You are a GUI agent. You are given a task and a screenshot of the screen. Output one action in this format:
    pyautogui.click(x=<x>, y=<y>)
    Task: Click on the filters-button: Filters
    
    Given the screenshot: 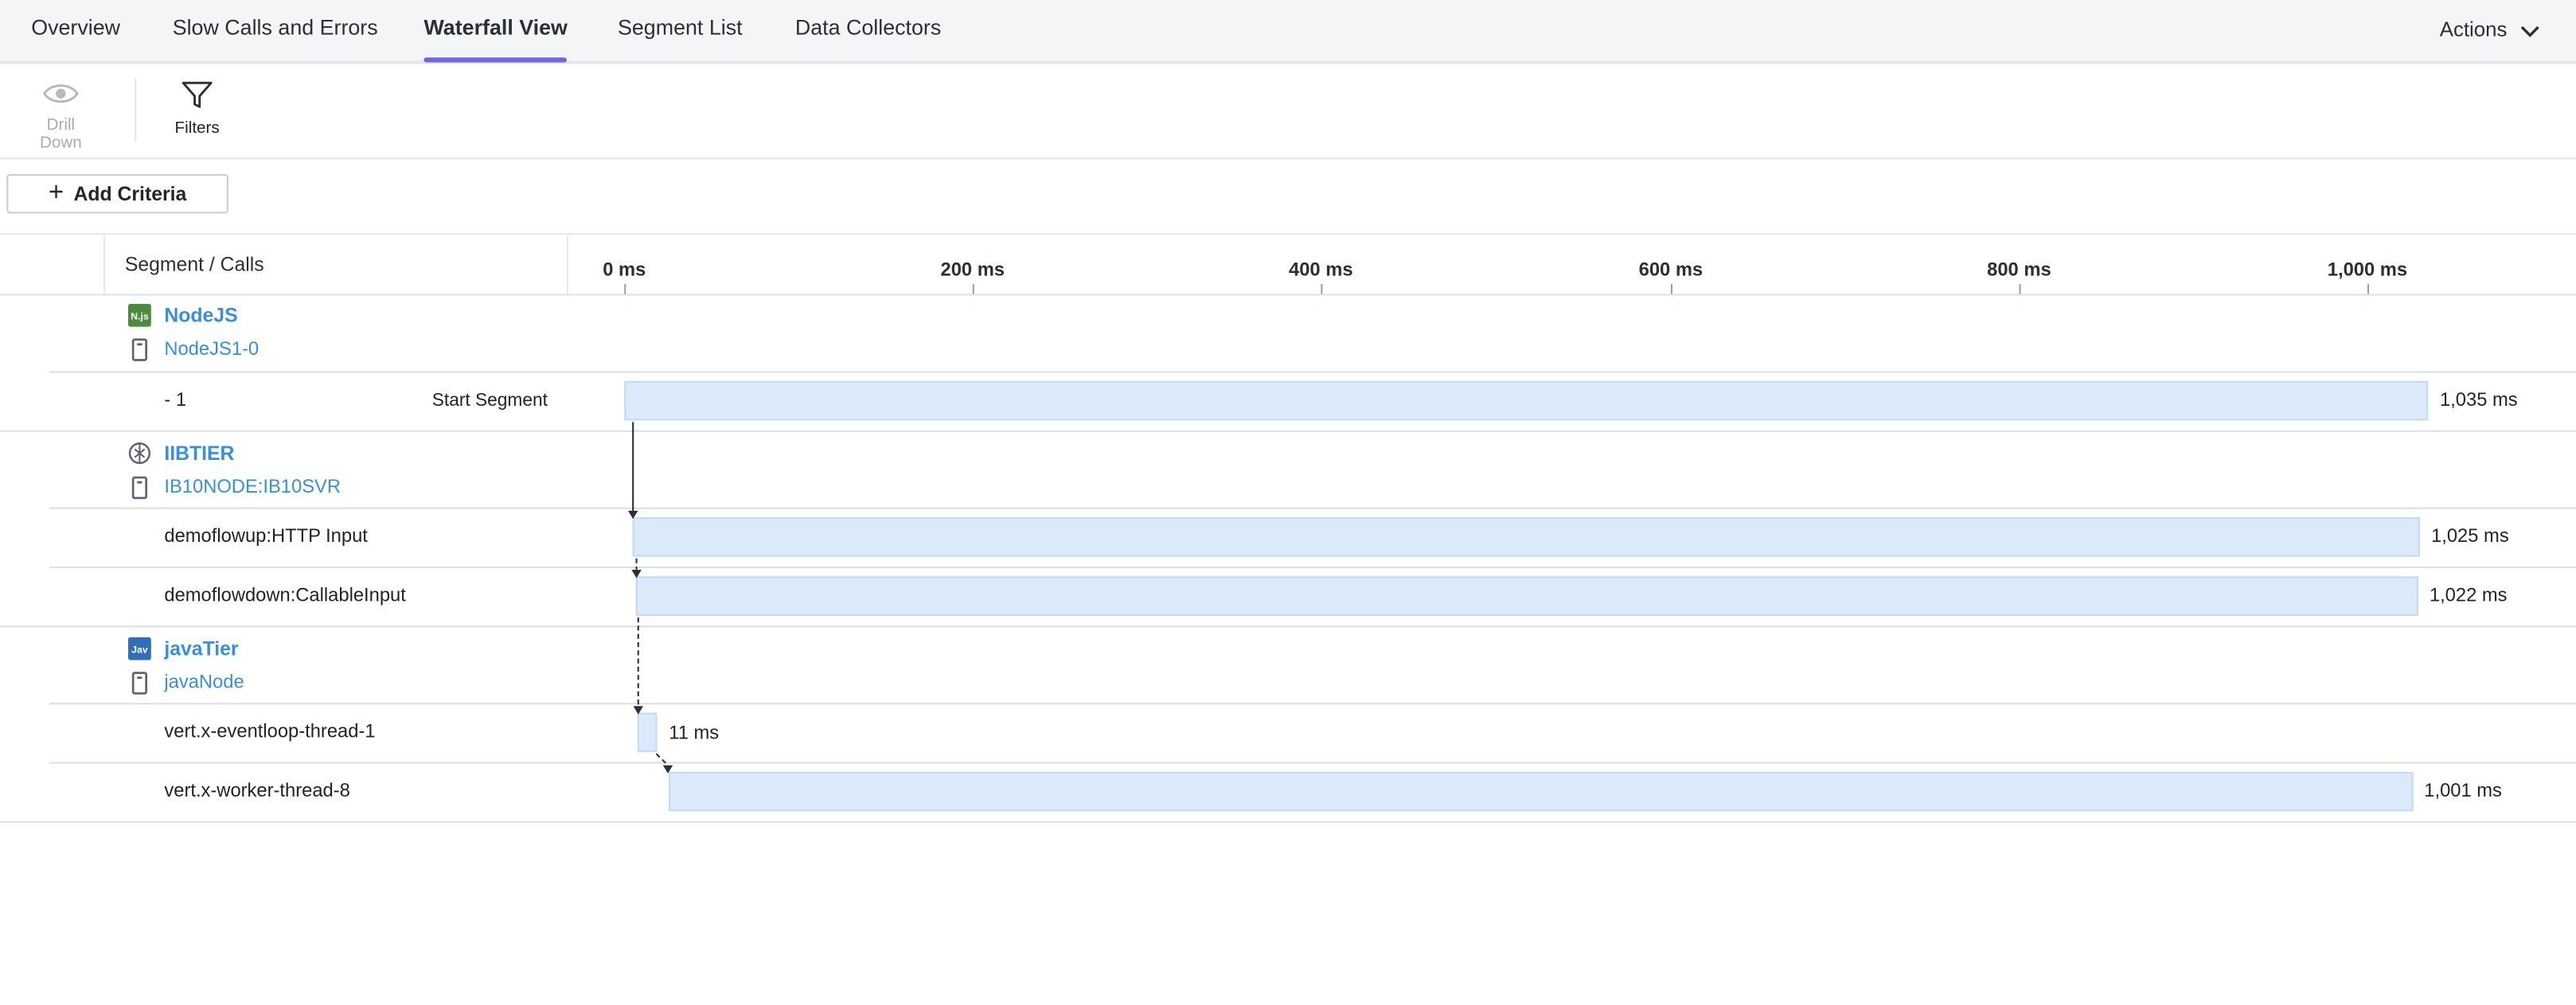 What is the action you would take?
    pyautogui.click(x=197, y=109)
    